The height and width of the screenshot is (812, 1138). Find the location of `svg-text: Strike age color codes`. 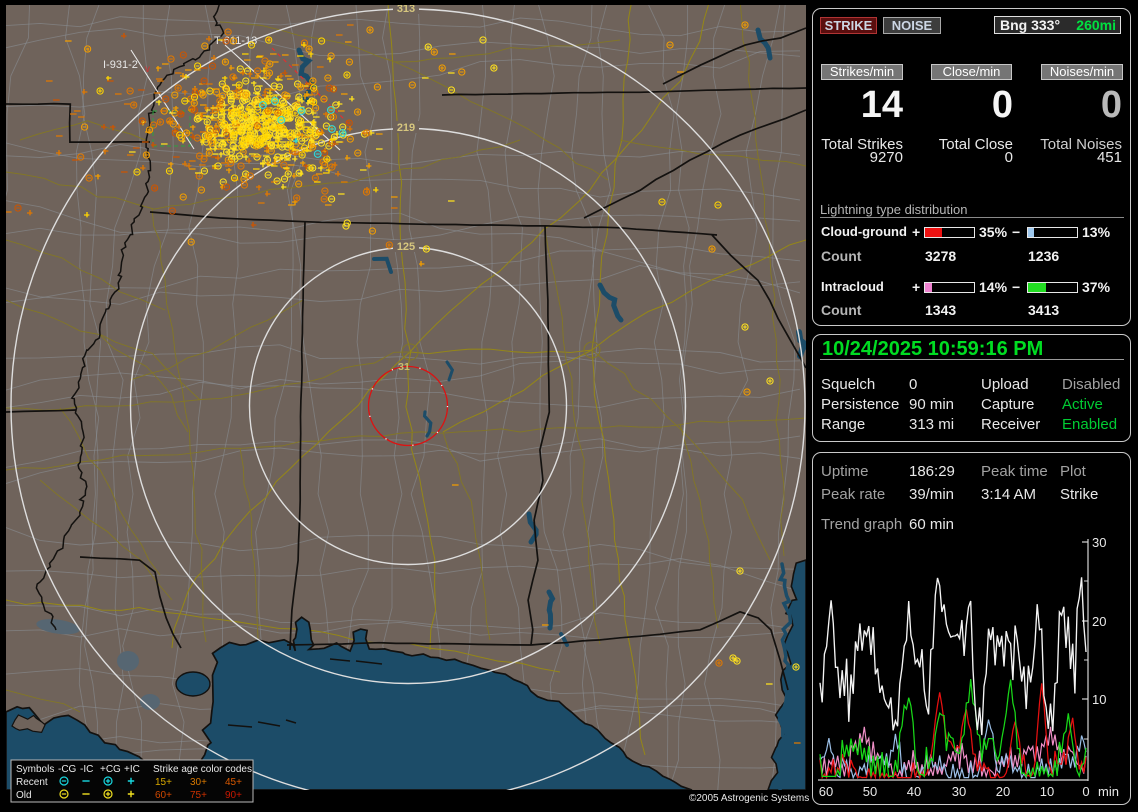

svg-text: Strike age color codes is located at coordinates (202, 769).